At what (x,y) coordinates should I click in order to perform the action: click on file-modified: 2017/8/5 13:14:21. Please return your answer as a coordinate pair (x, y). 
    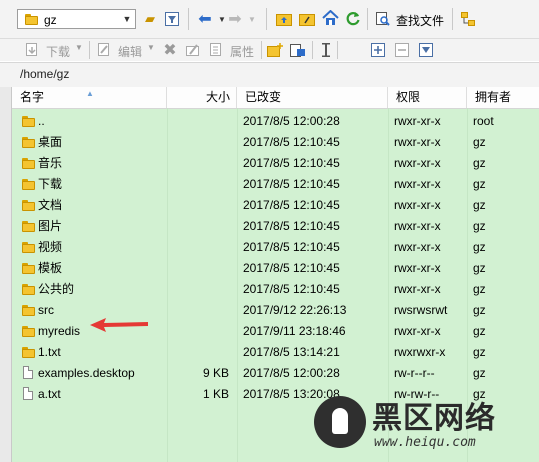
    Looking at the image, I should click on (291, 352).